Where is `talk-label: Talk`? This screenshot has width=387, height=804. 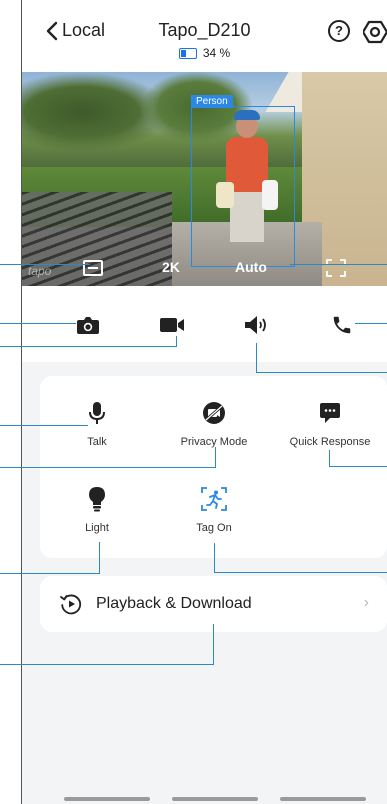
talk-label: Talk is located at coordinates (97, 442).